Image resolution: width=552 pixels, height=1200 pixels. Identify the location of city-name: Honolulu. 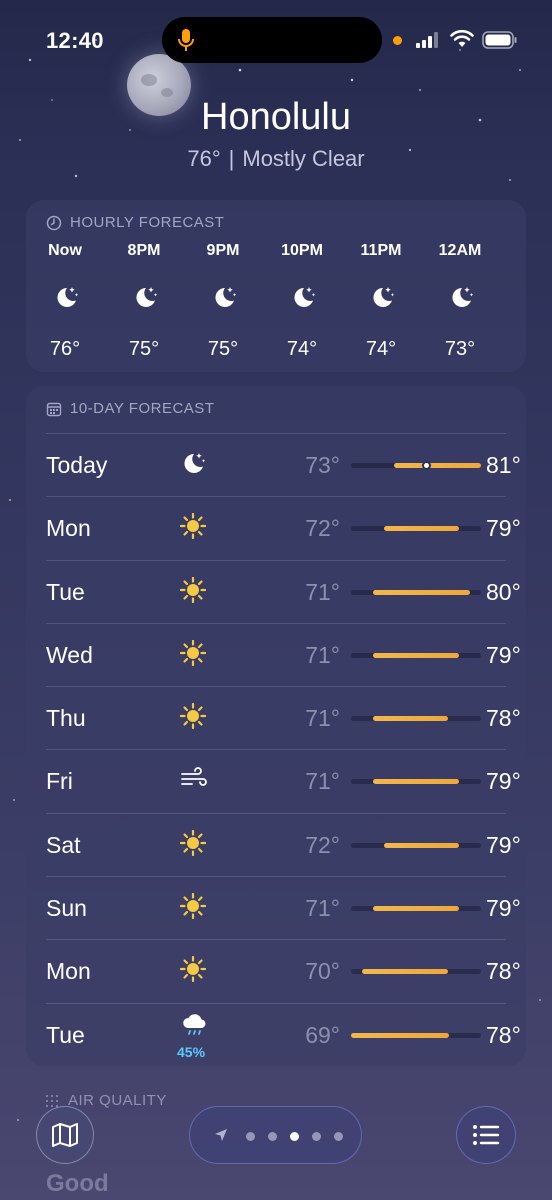
(276, 117).